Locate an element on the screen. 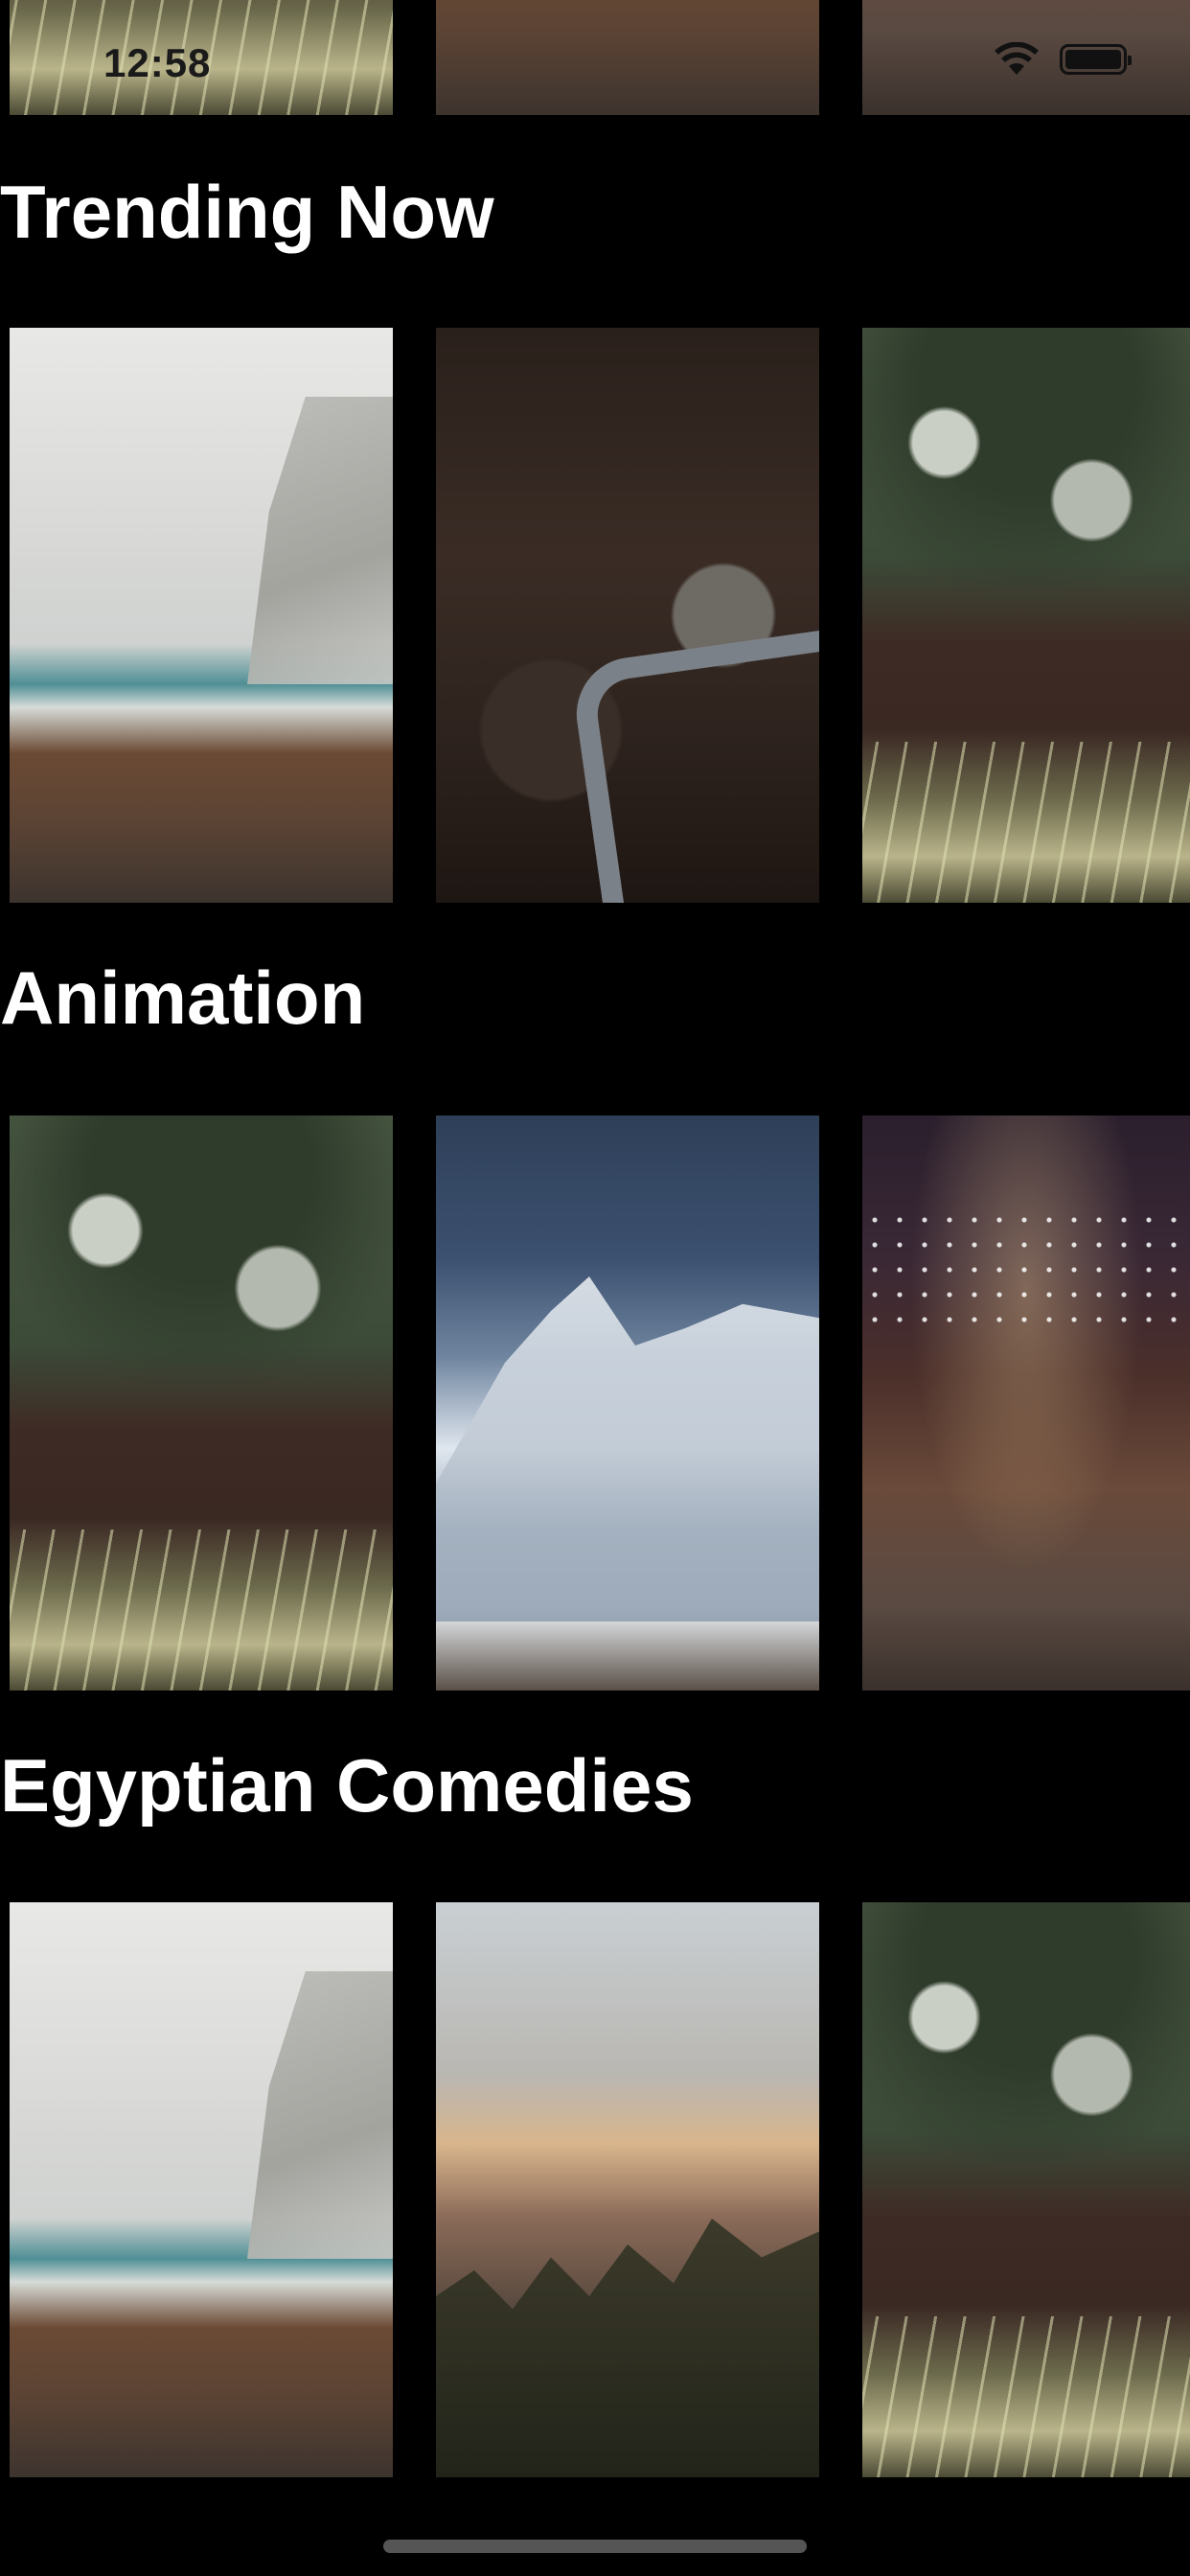 The image size is (1190, 2576). home-indicator is located at coordinates (595, 2546).